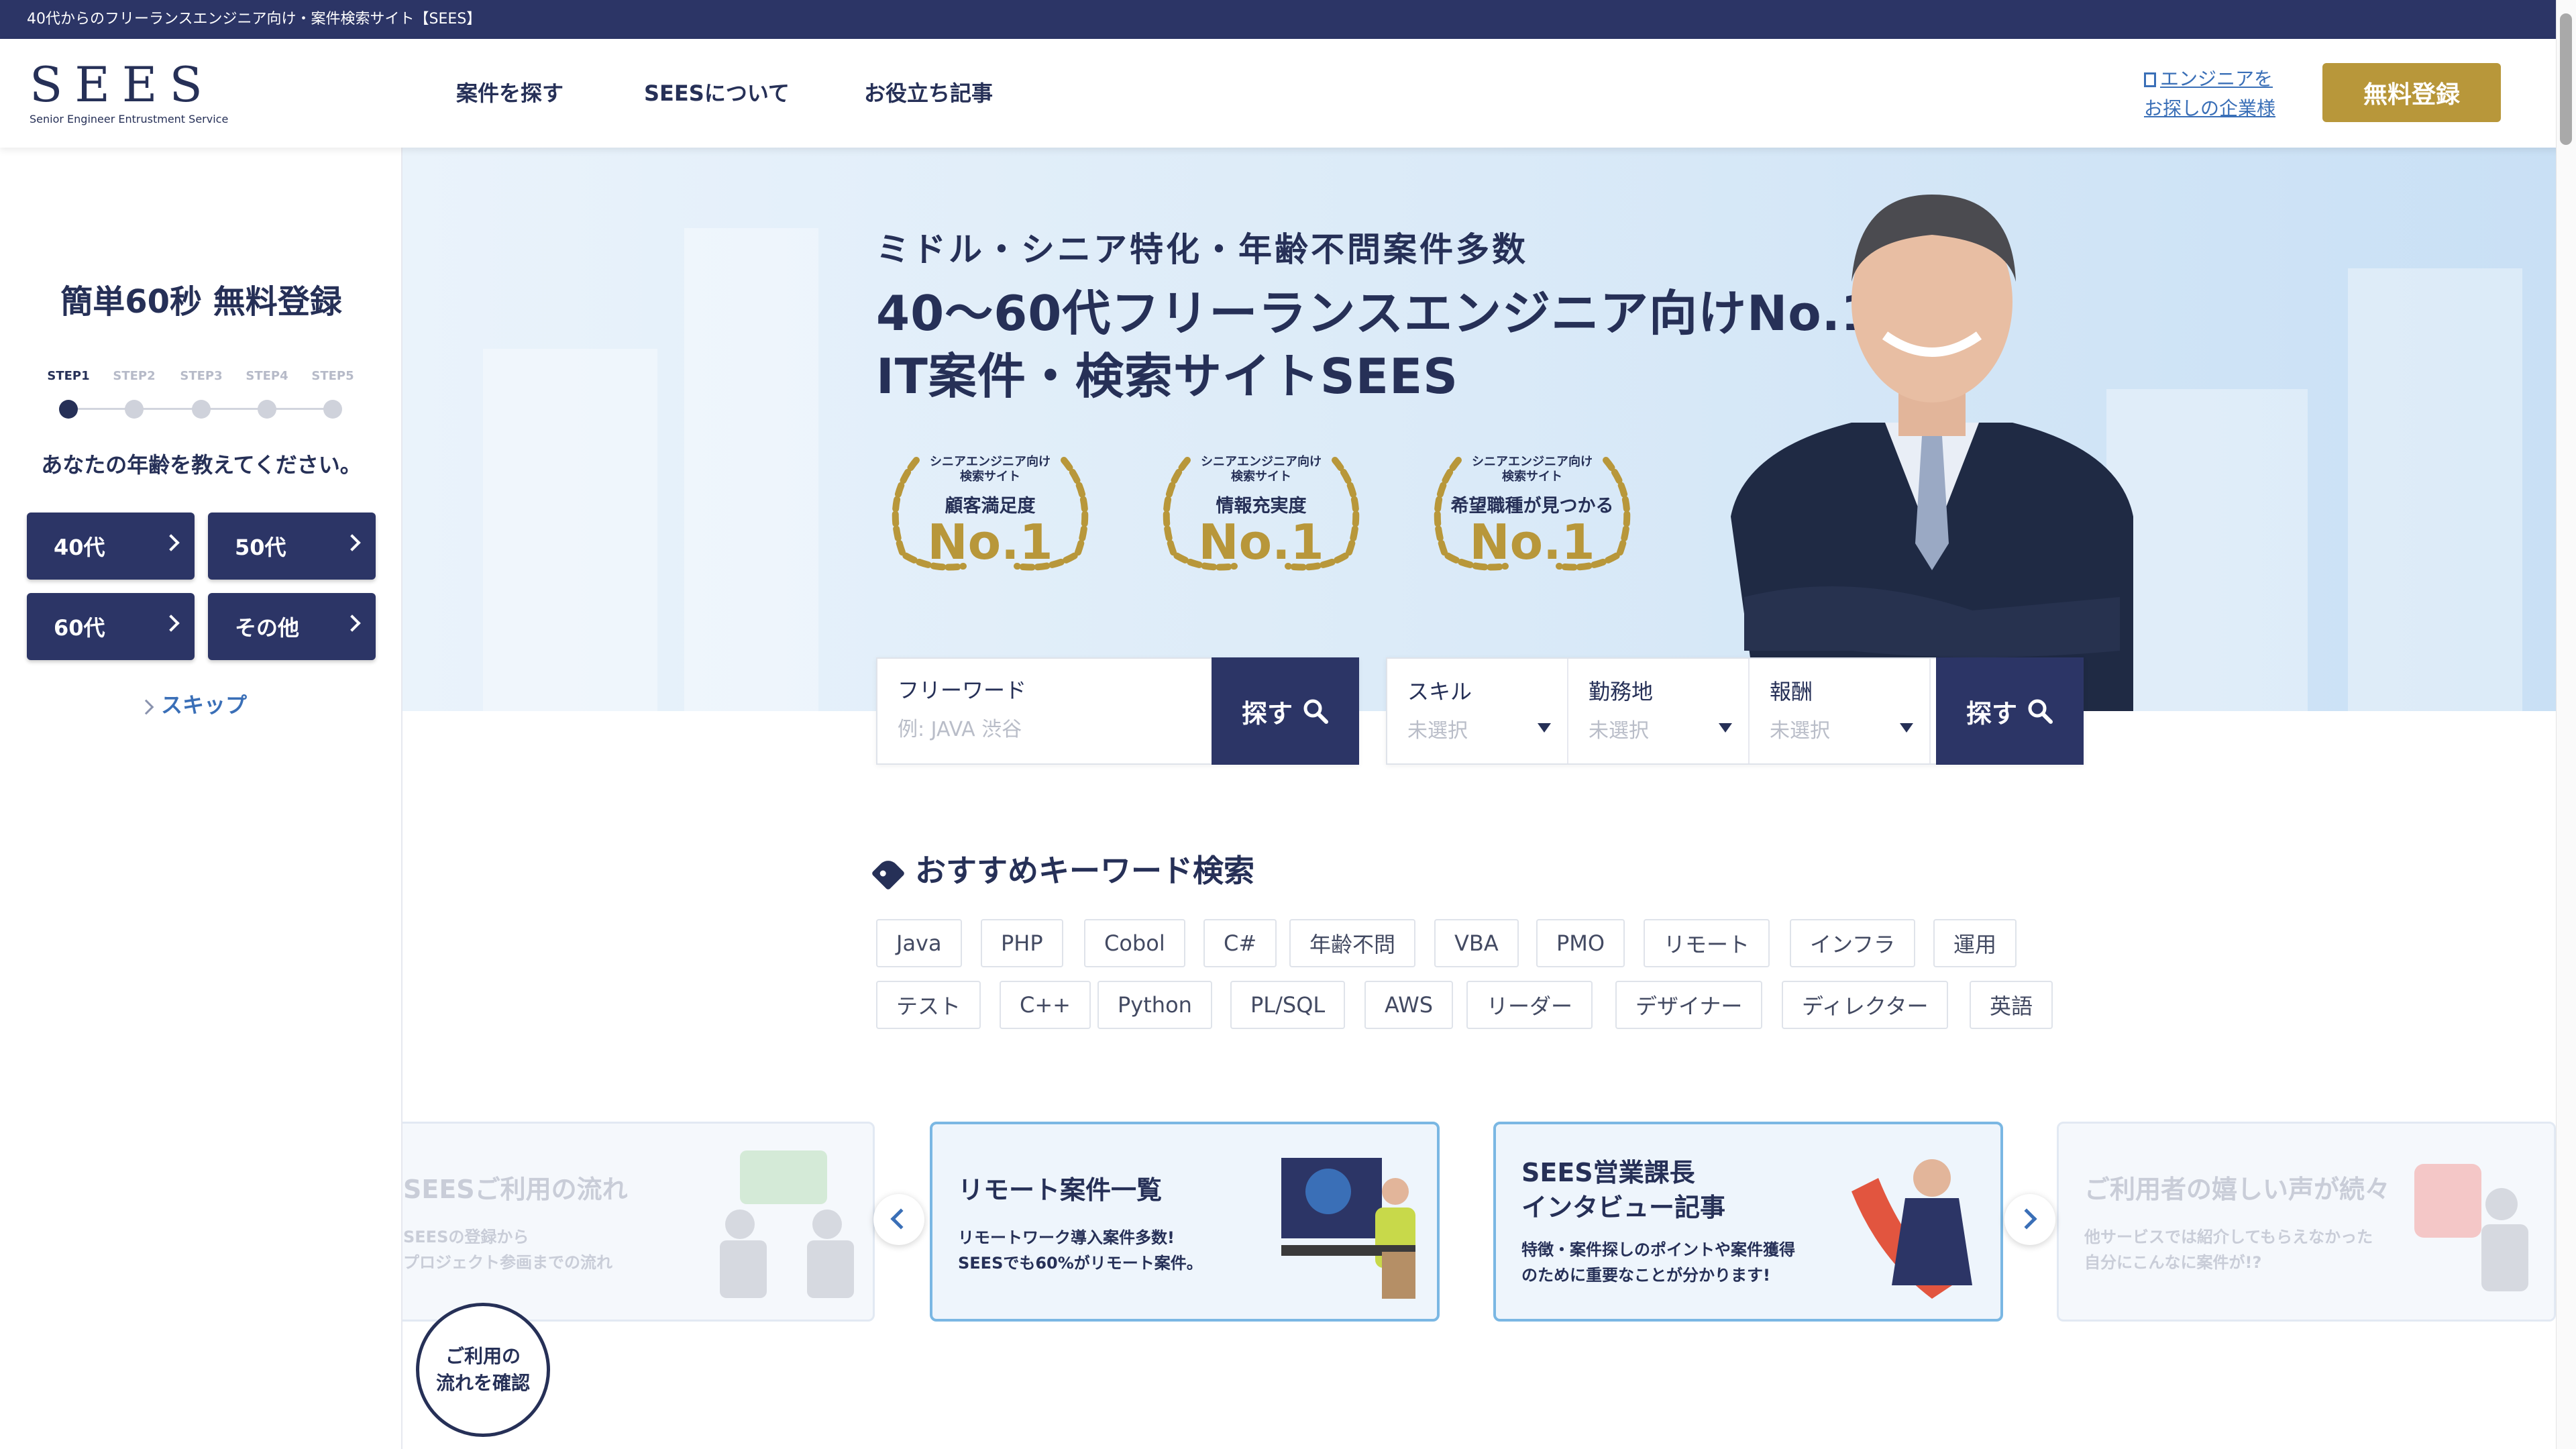 Image resolution: width=2576 pixels, height=1449 pixels. I want to click on skip-link: スキップ, so click(193, 703).